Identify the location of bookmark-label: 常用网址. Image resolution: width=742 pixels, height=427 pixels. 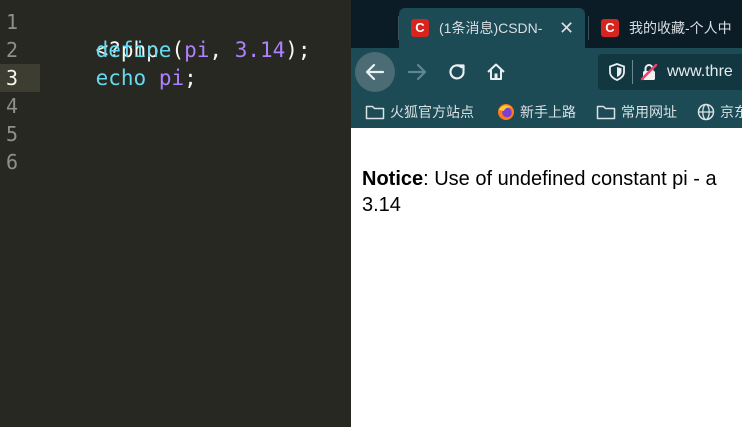
(649, 112).